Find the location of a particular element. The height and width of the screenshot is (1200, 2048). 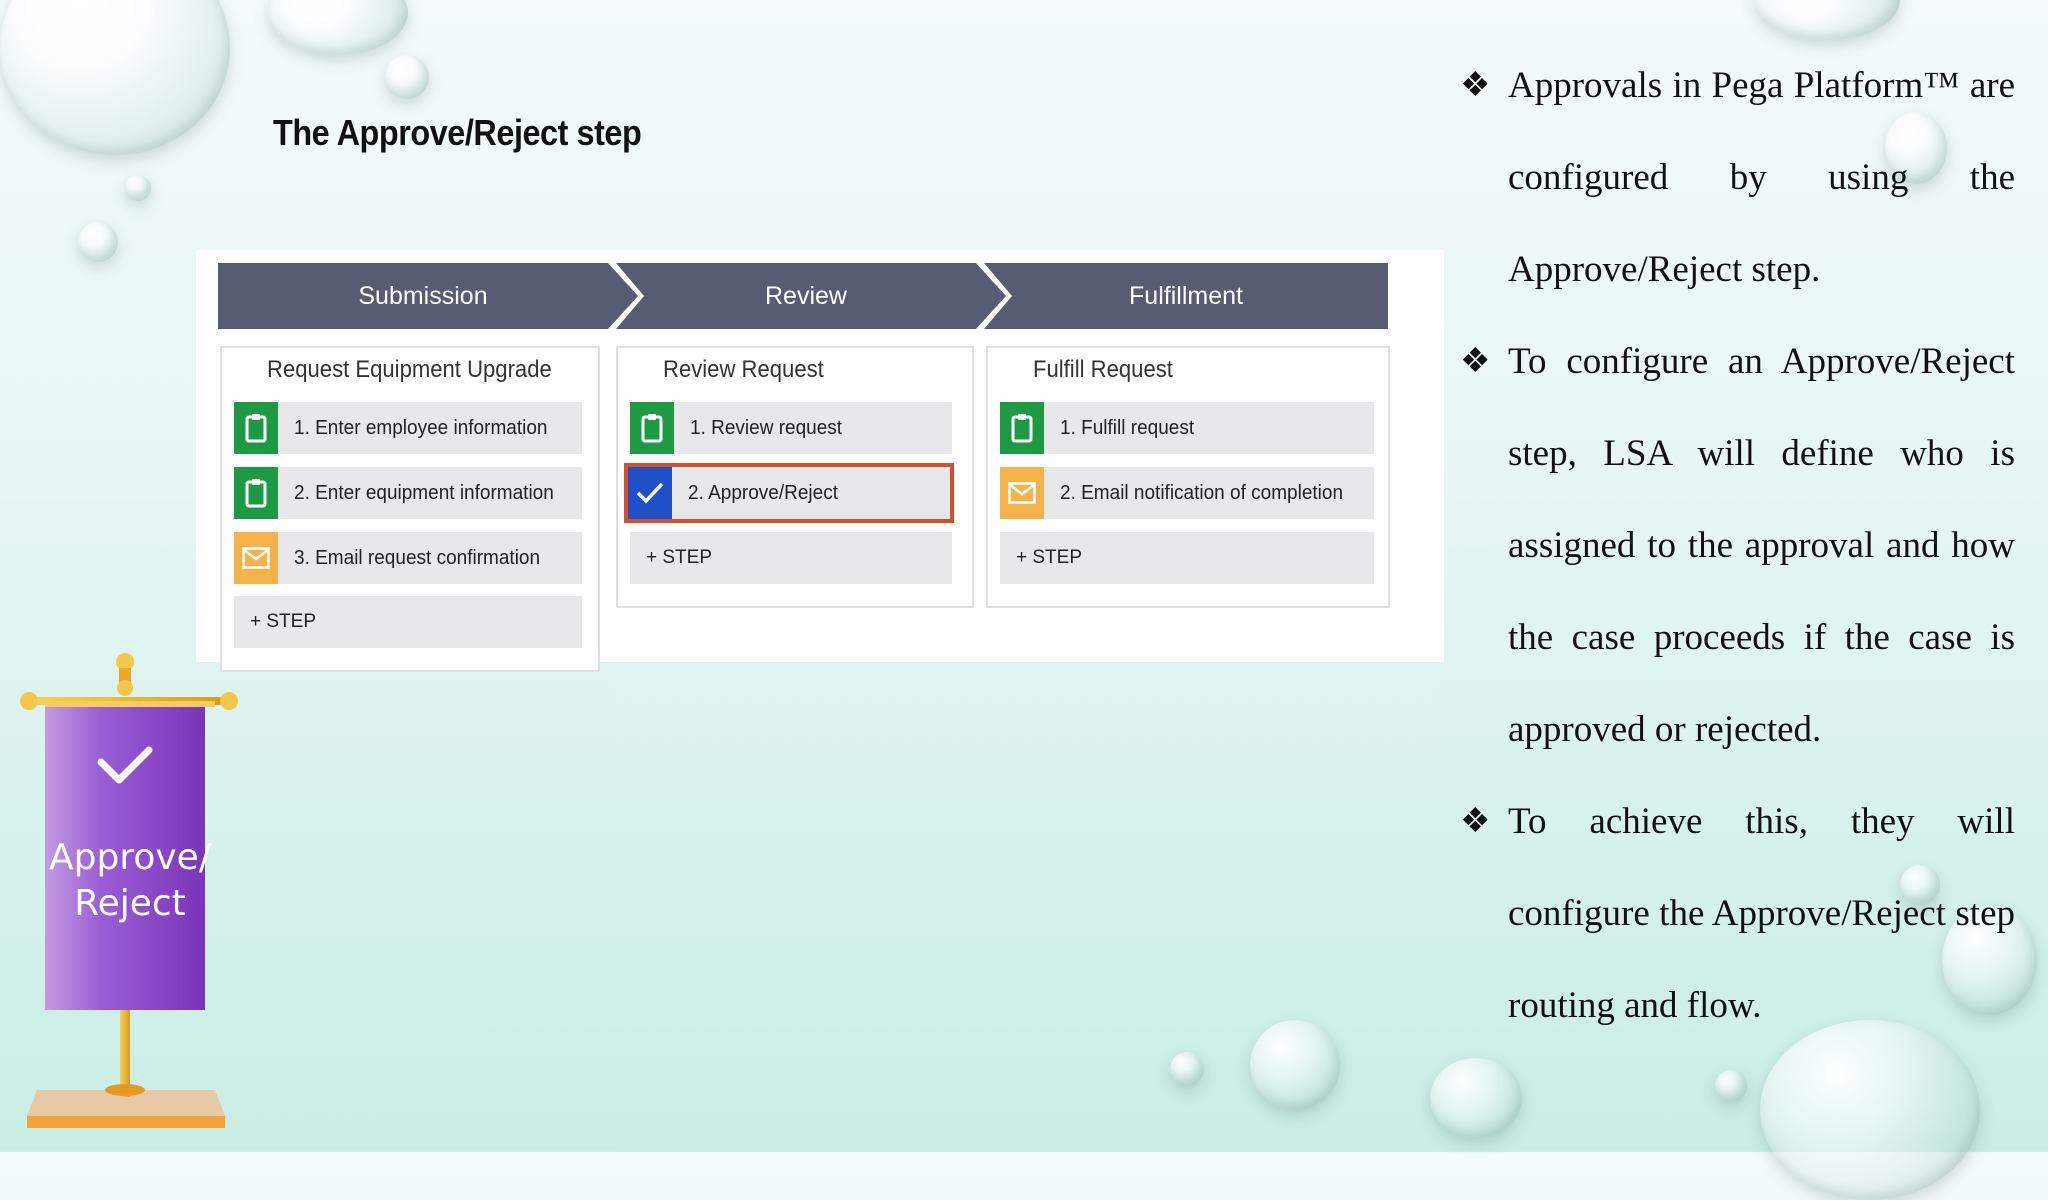

stage-submission: Submission is located at coordinates (428, 296).